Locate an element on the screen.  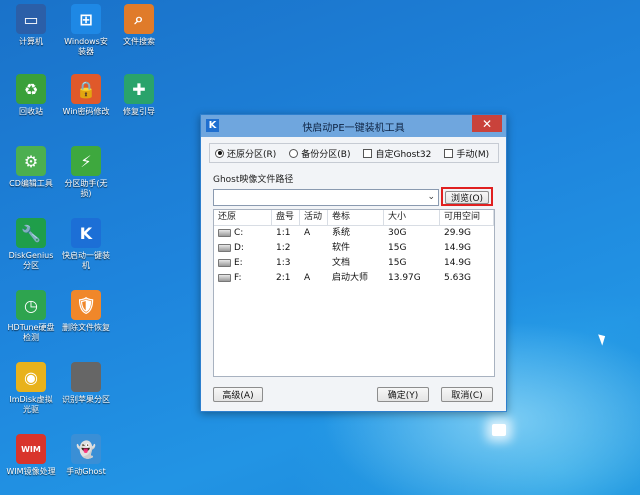
desktop-shortcut: ⚡ 分区助手(无 损) is located at coordinates (86, 172).